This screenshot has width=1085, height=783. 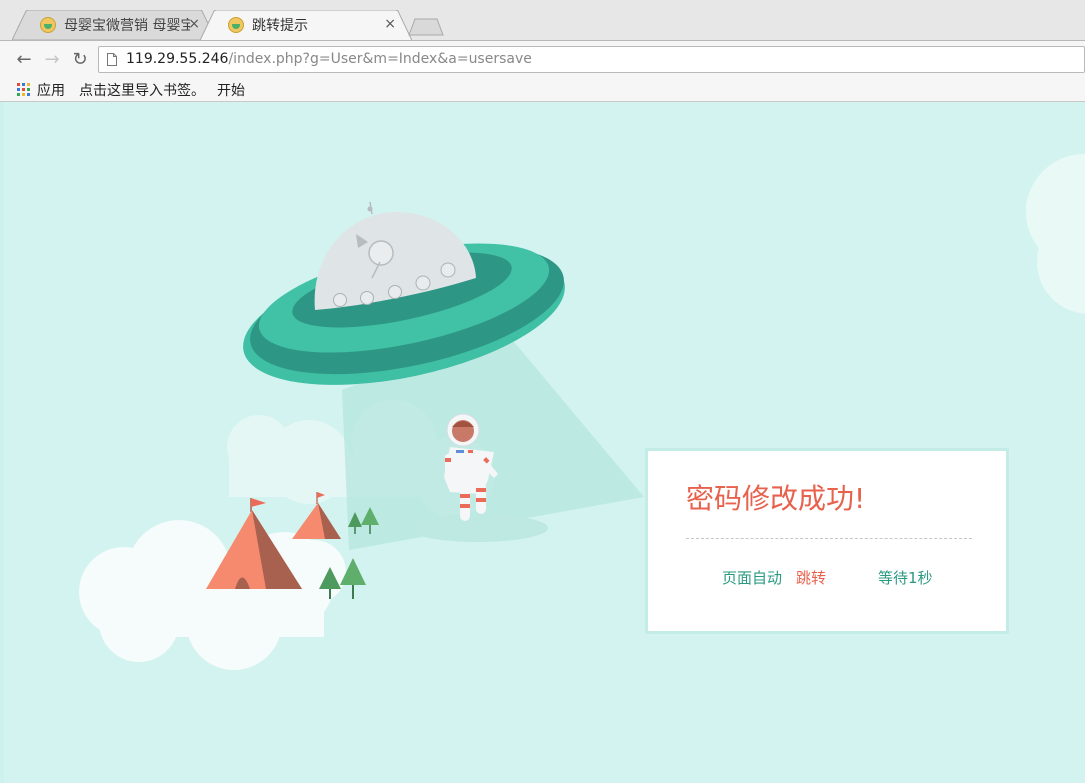 I want to click on bookmarks-bar: 应用 点击这里导入书签。 开始, so click(x=542, y=90).